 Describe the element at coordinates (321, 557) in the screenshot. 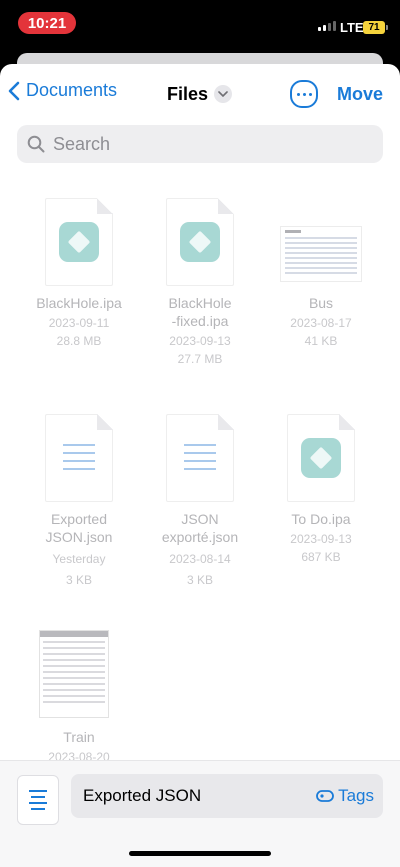

I see `file-size: 687 KB` at that location.